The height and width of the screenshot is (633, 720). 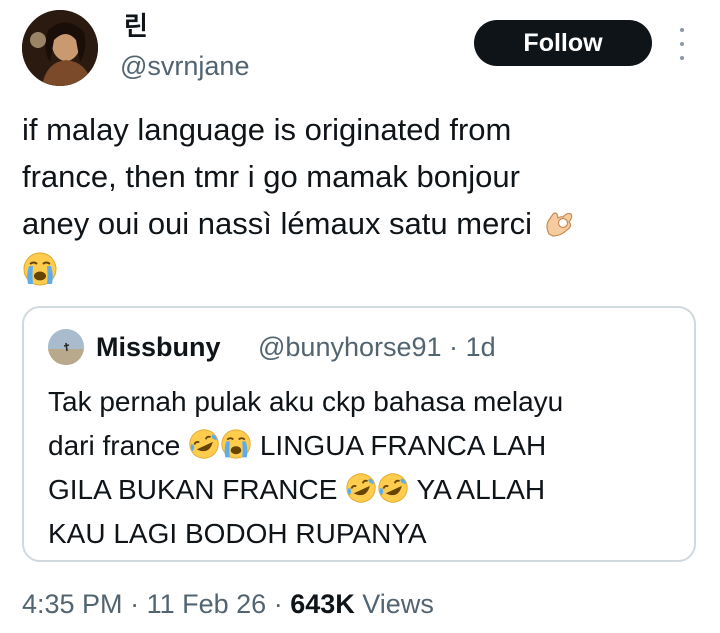 I want to click on tweet-text-line: aney oui oui nassì lémaux satu merci, so click(x=362, y=223).